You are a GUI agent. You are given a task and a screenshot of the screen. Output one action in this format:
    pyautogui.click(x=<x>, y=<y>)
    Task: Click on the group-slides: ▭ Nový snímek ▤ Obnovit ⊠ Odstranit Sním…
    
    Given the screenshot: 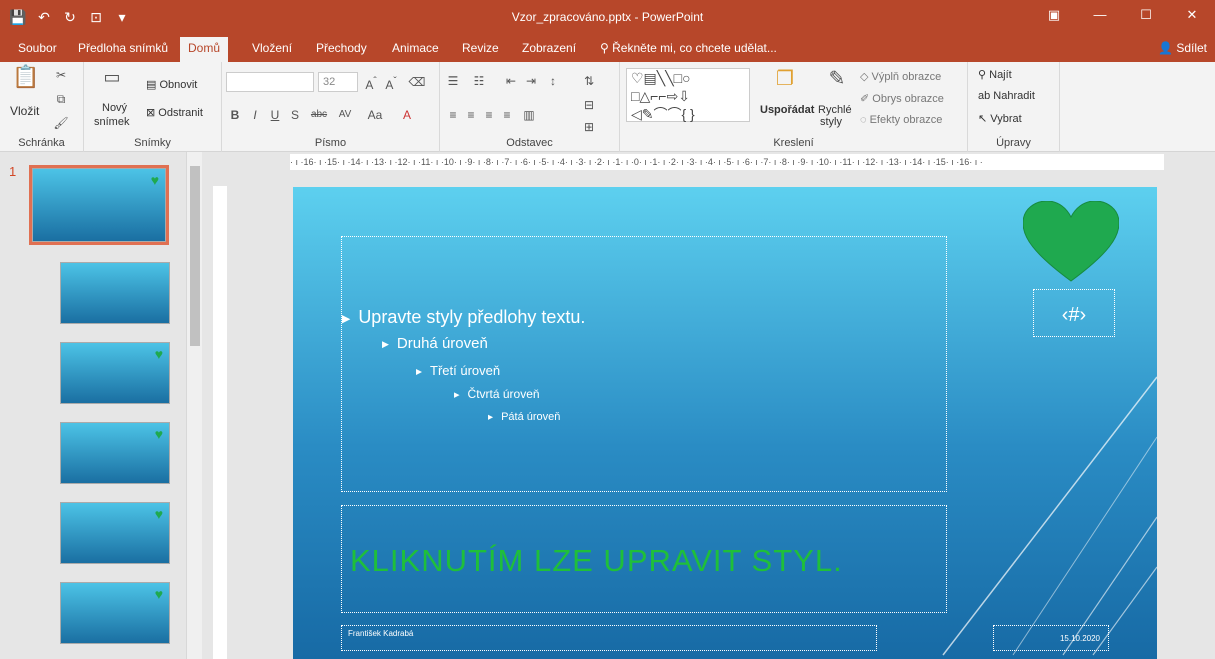 What is the action you would take?
    pyautogui.click(x=153, y=107)
    